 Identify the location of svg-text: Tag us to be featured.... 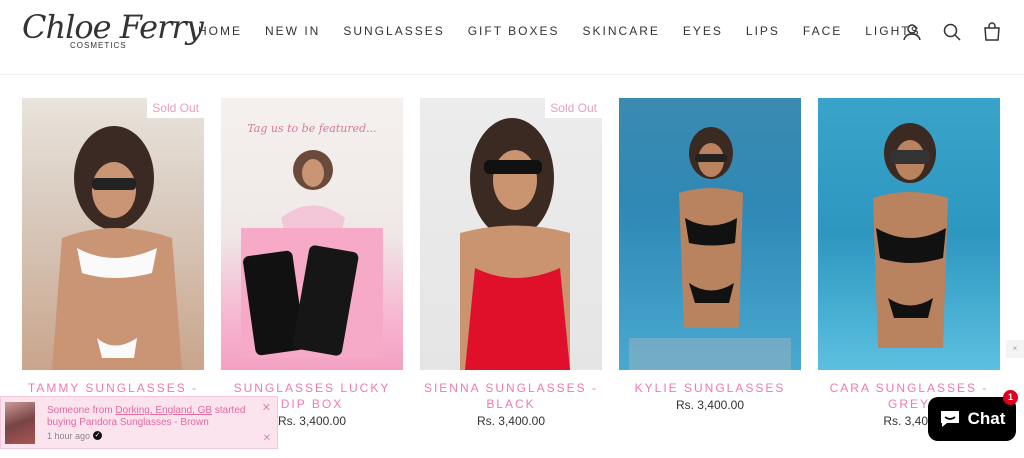
(311, 128).